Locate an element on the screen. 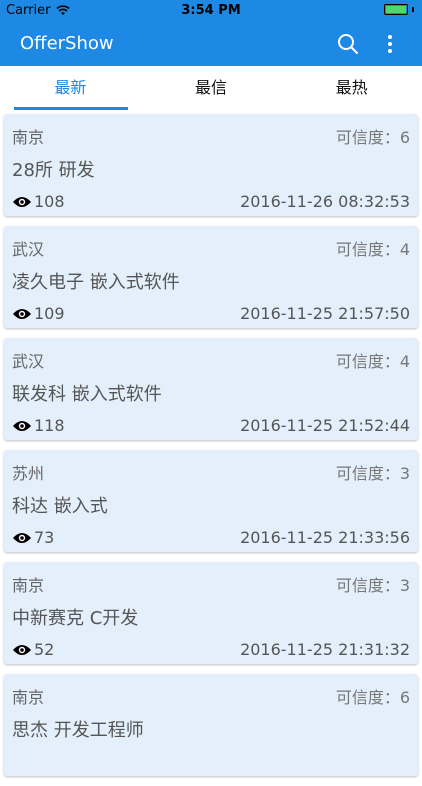  view-count-value: 118 is located at coordinates (49, 425).